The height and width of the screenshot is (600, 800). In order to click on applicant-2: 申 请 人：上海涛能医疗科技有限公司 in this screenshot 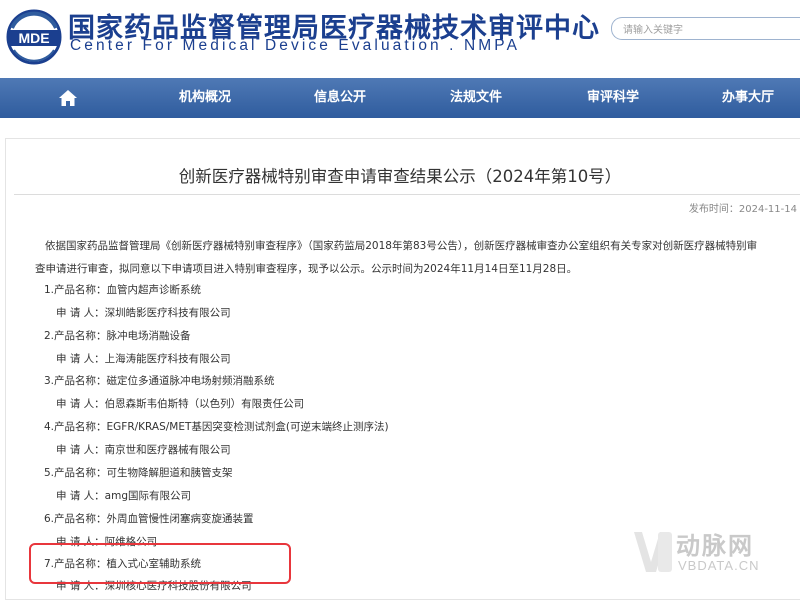, I will do `click(143, 359)`.